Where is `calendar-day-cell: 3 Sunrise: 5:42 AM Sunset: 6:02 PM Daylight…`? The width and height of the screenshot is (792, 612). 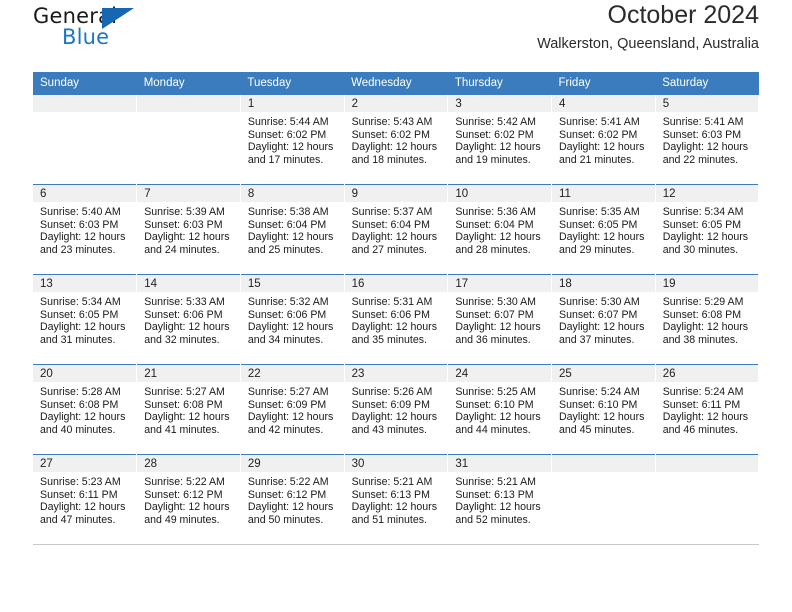
calendar-day-cell: 3 Sunrise: 5:42 AM Sunset: 6:02 PM Daylight… is located at coordinates (499, 139).